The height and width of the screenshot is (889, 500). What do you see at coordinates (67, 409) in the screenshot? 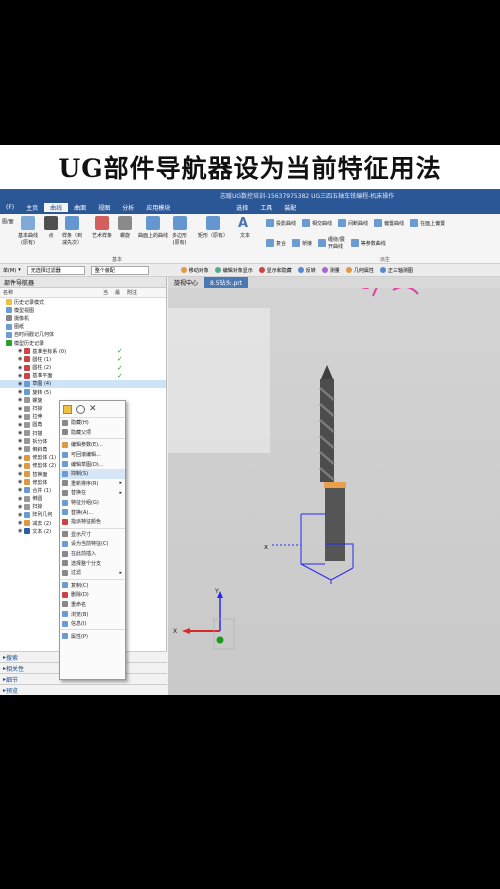
I see `edit-icon` at bounding box center [67, 409].